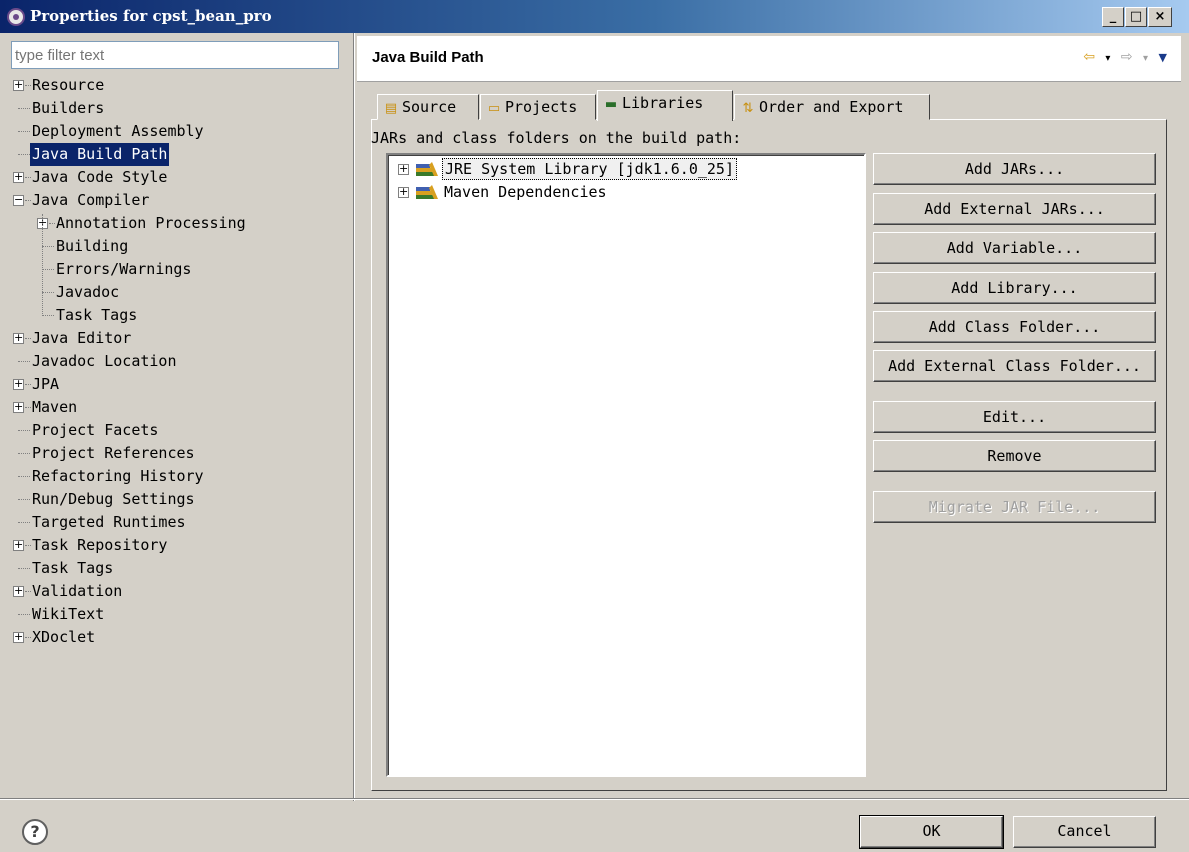 This screenshot has height=852, width=1189. I want to click on tab-label: Projects, so click(541, 107).